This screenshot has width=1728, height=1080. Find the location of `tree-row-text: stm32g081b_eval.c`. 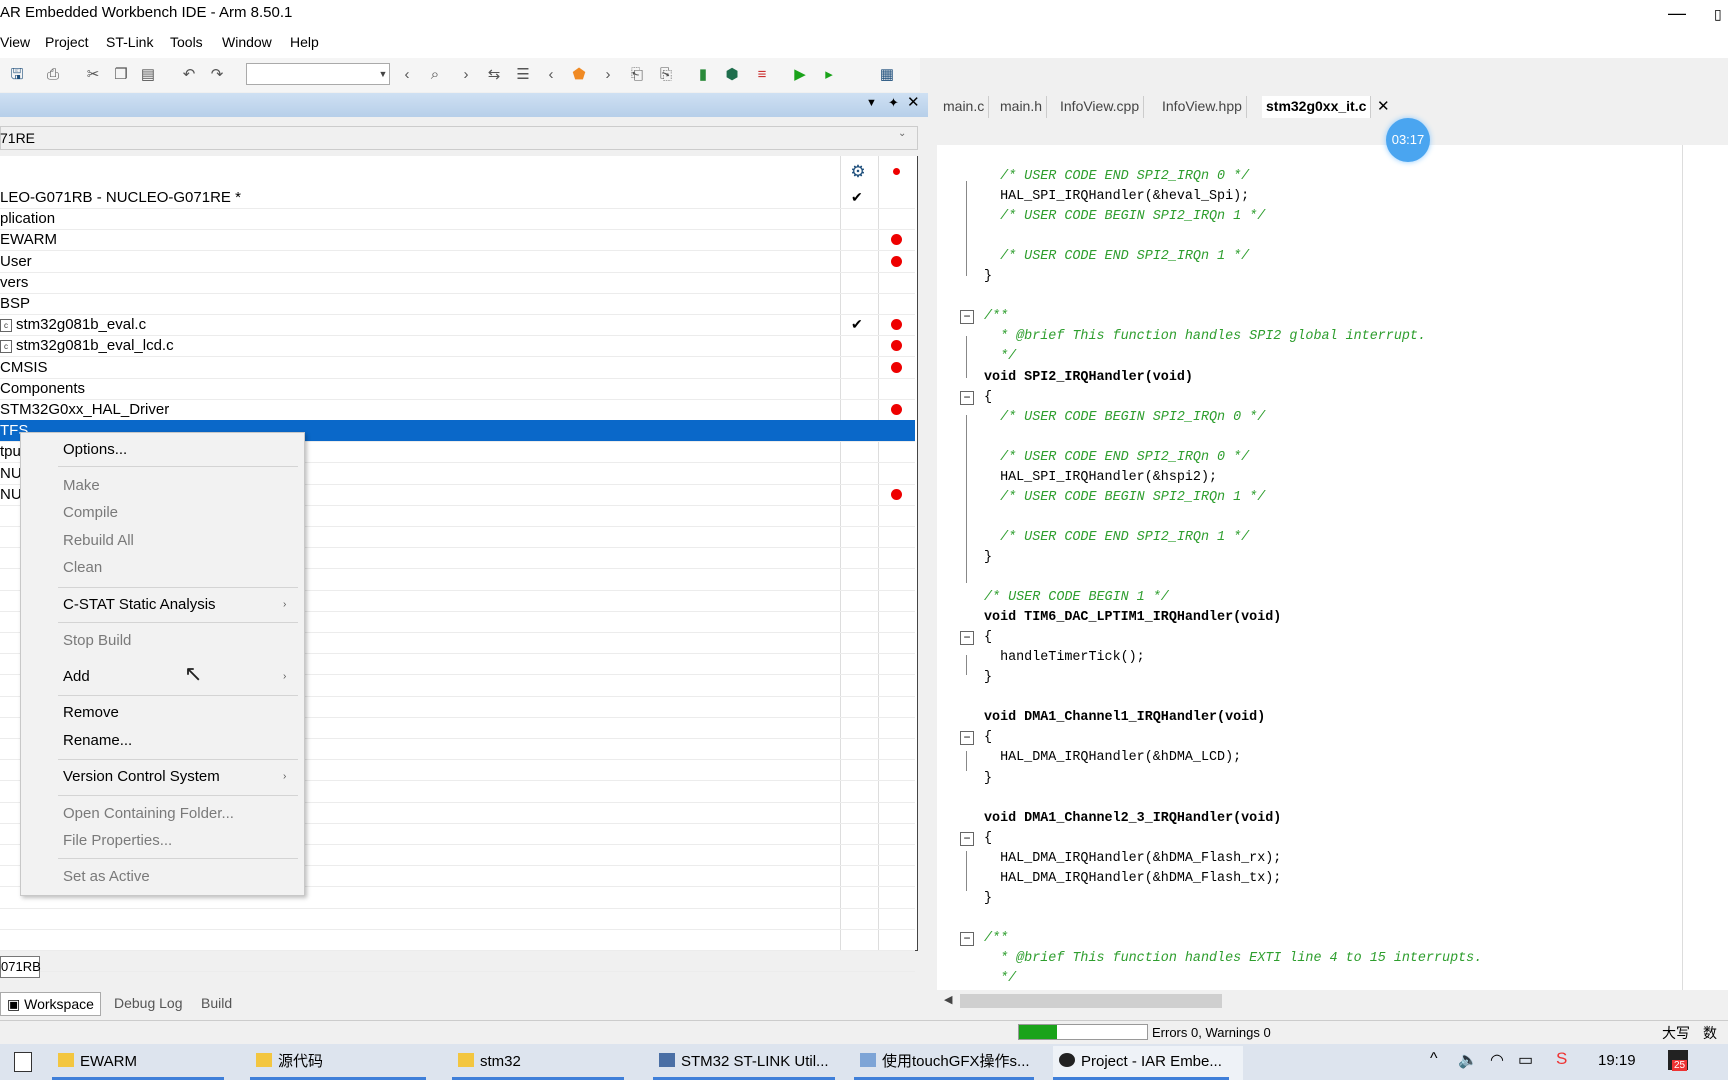

tree-row-text: stm32g081b_eval.c is located at coordinates (81, 324).